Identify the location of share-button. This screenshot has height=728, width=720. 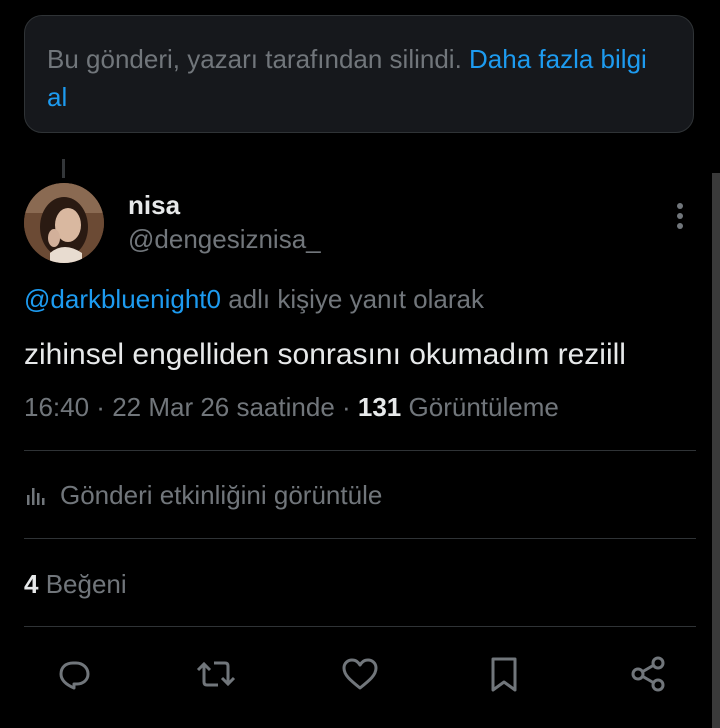
(648, 674).